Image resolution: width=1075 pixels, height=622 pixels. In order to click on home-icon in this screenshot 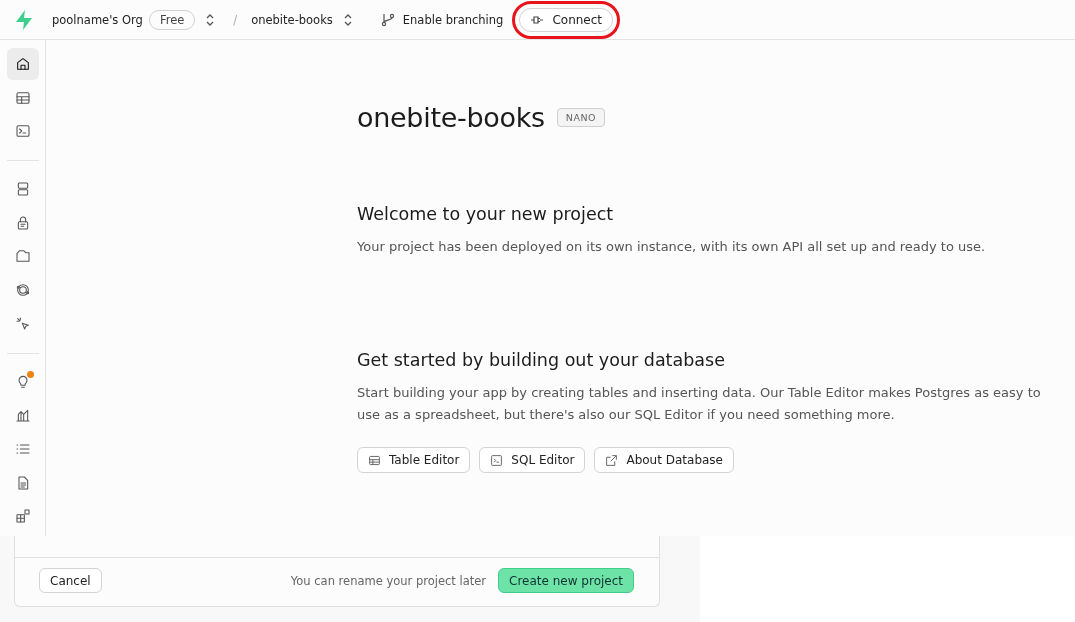, I will do `click(22, 64)`.